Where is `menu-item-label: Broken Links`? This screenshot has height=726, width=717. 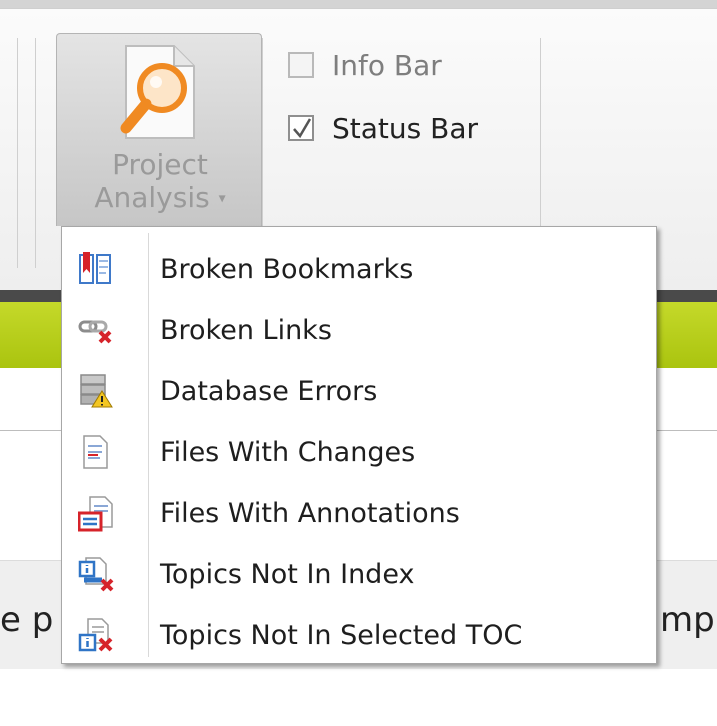
menu-item-label: Broken Links is located at coordinates (246, 330).